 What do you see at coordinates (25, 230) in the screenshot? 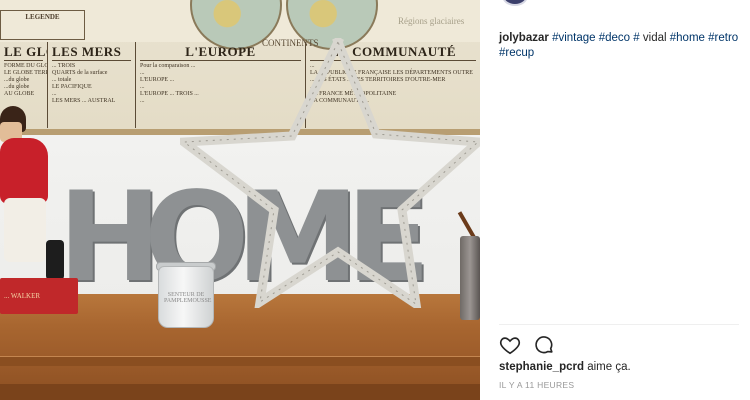
I see `figurine-legs` at bounding box center [25, 230].